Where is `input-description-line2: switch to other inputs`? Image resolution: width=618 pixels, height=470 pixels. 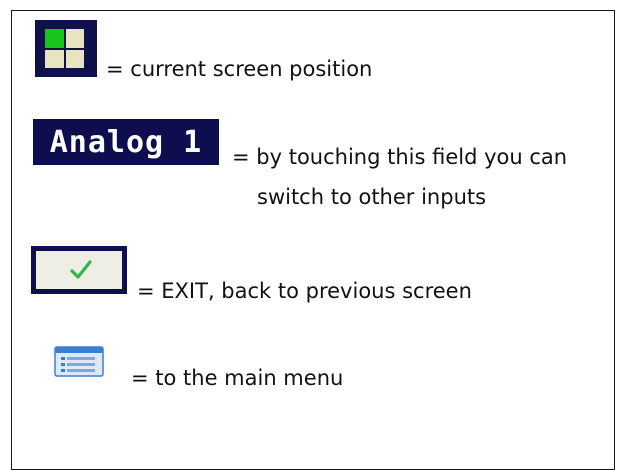 input-description-line2: switch to other inputs is located at coordinates (372, 197).